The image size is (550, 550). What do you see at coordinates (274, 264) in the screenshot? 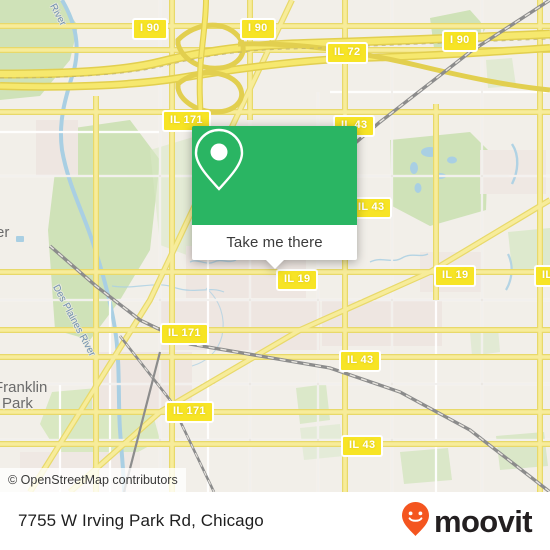
I see `popup-pointer-tail` at bounding box center [274, 264].